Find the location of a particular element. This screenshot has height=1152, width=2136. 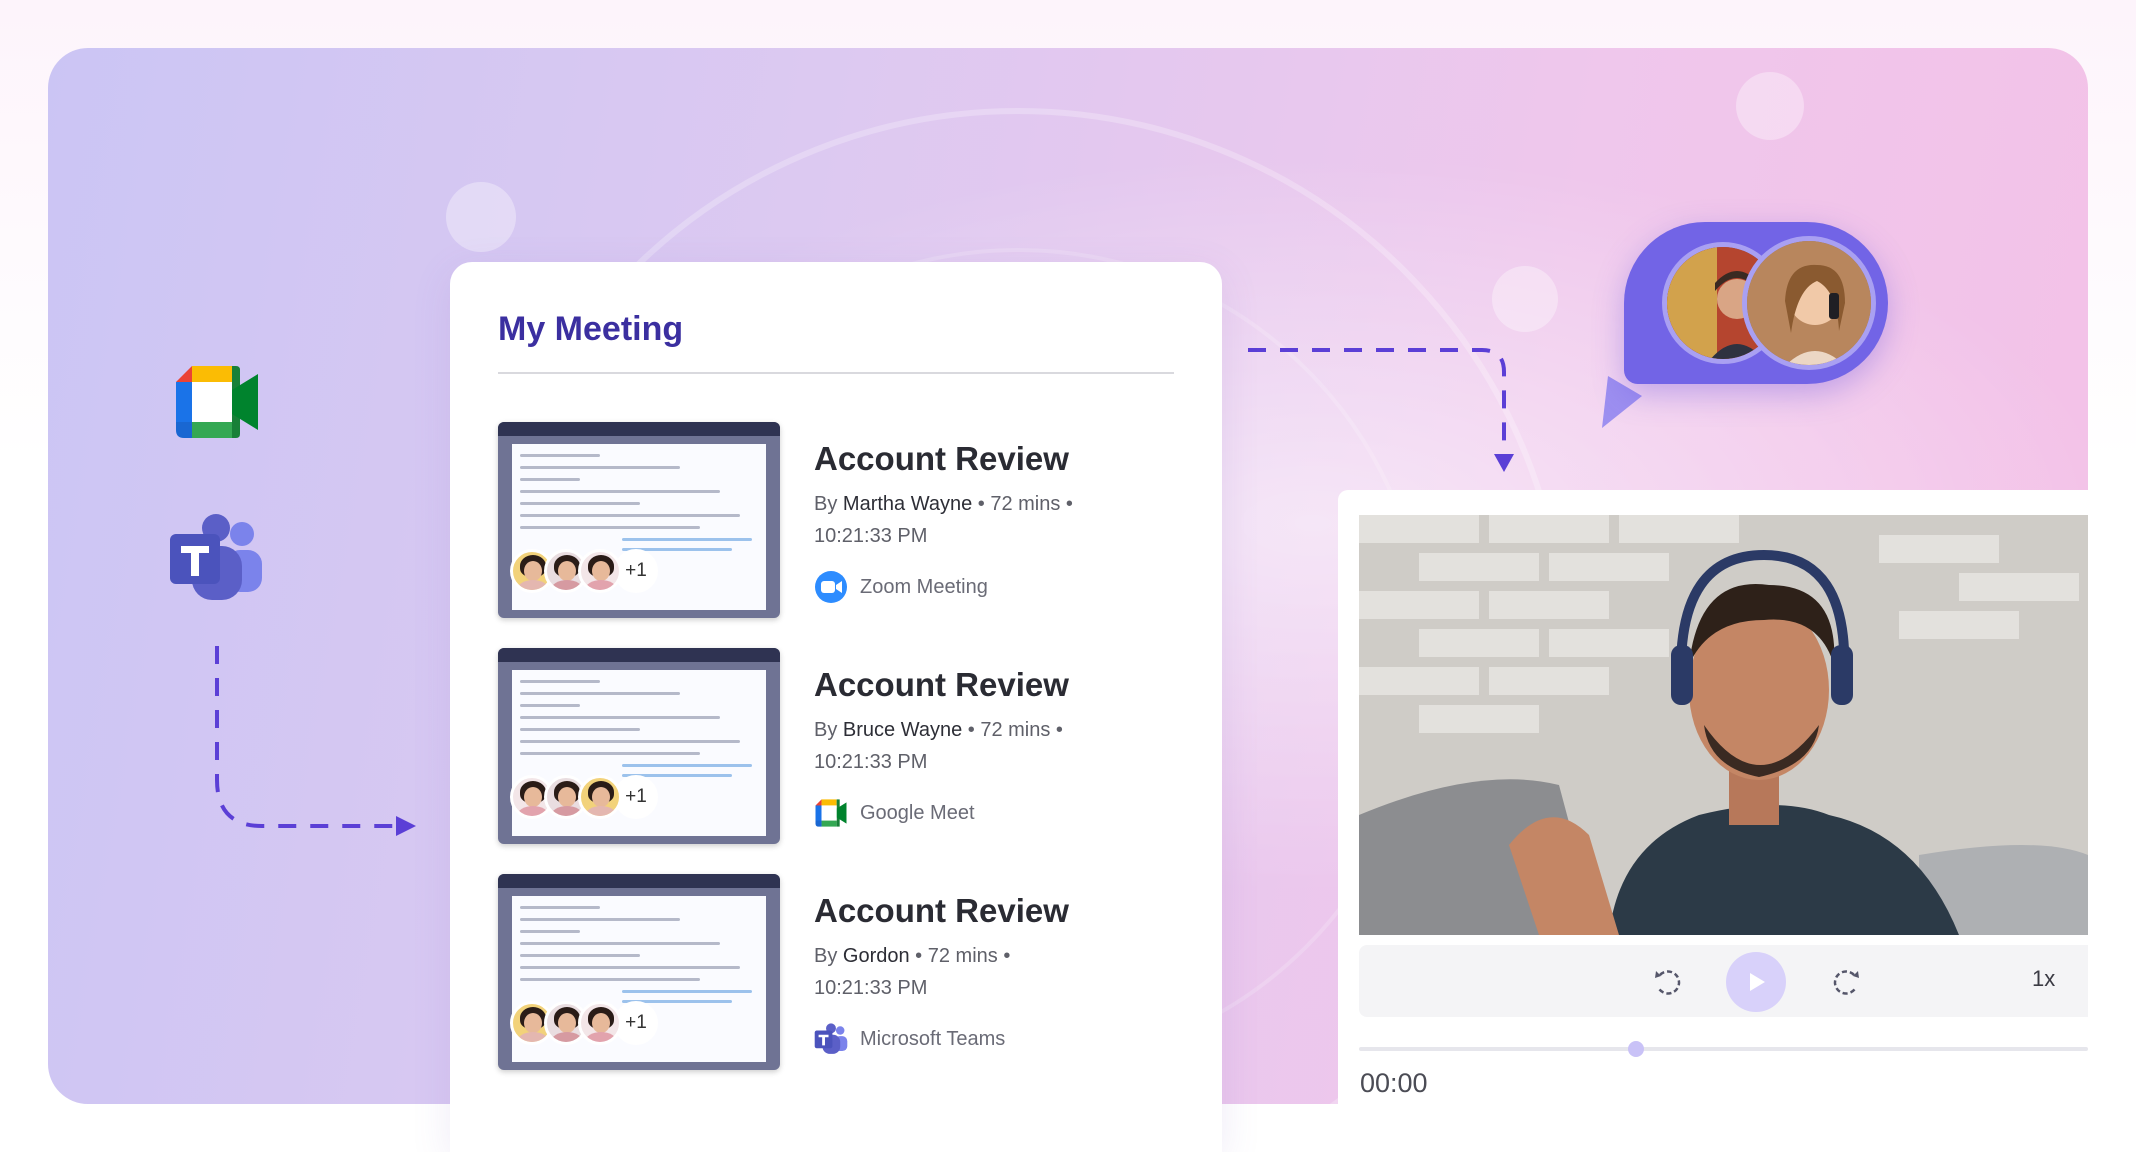

meeting-author: Martha Wayne is located at coordinates (907, 504).